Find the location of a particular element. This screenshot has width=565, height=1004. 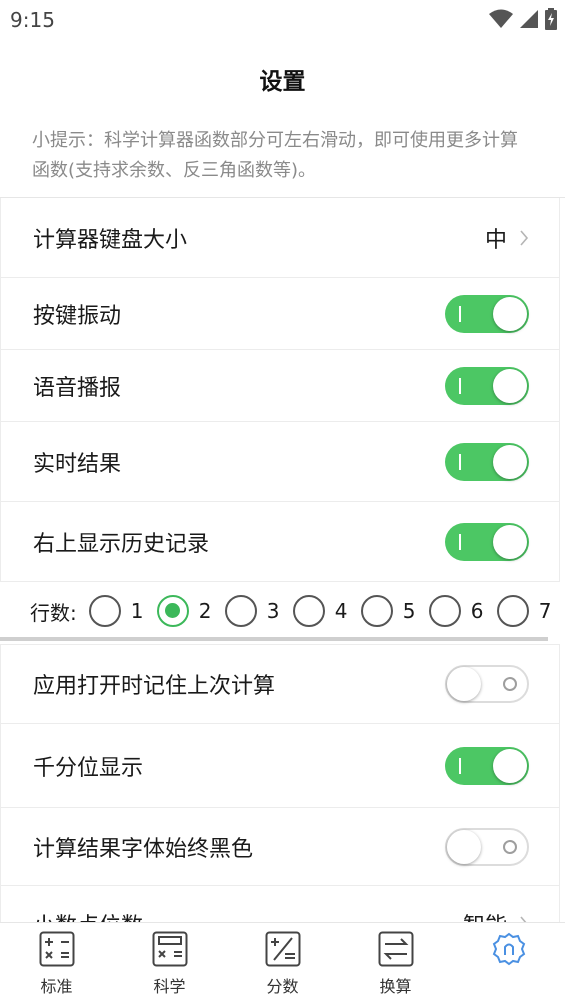

history-rows-selector: 行数: 1 2 3 4 5 6 7 is located at coordinates (282, 611).